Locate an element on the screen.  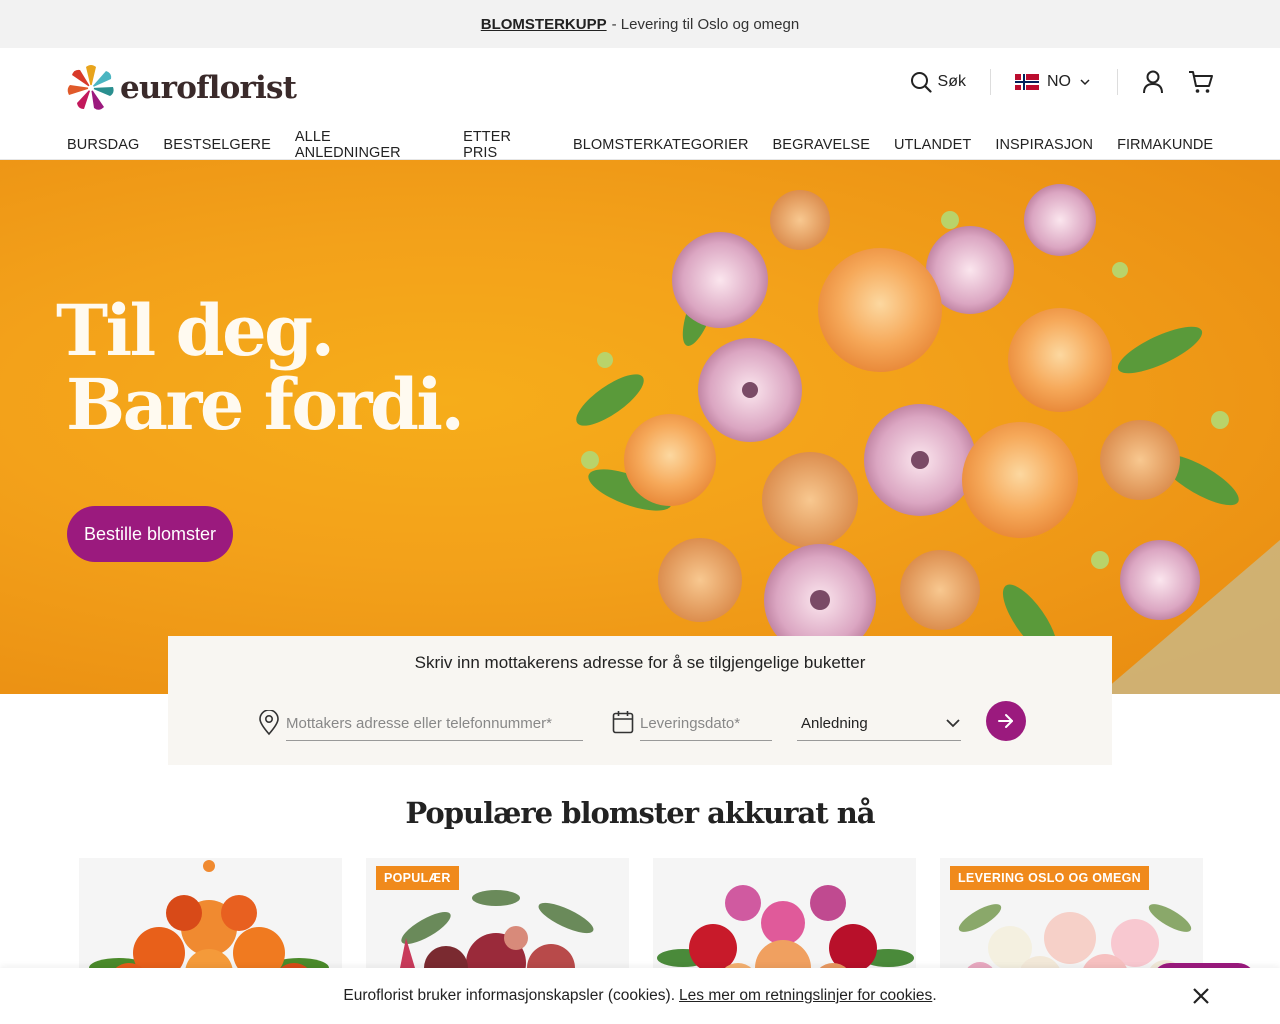
account-button is located at coordinates (1153, 82).